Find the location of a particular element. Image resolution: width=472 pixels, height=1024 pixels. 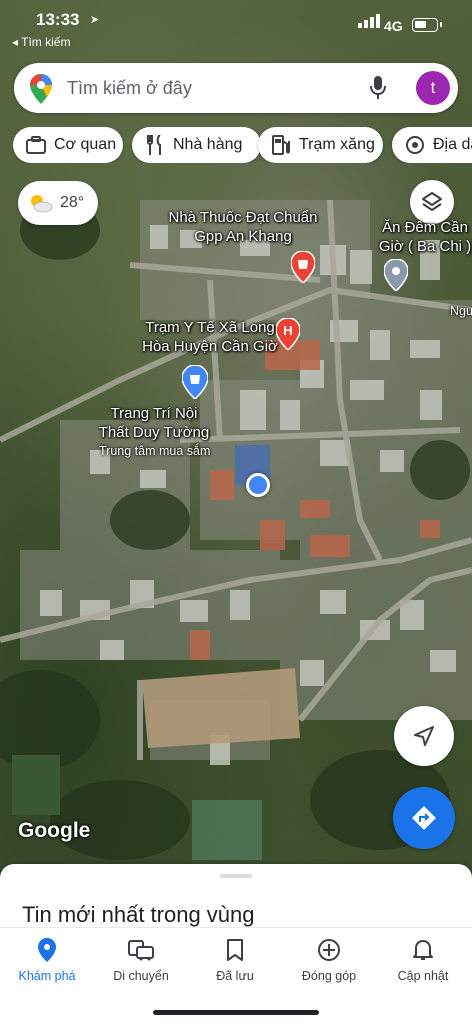

poi-label-health-station: Trạm Y Tế Xã Long Hòa Huyện Cần Giờ is located at coordinates (210, 337).